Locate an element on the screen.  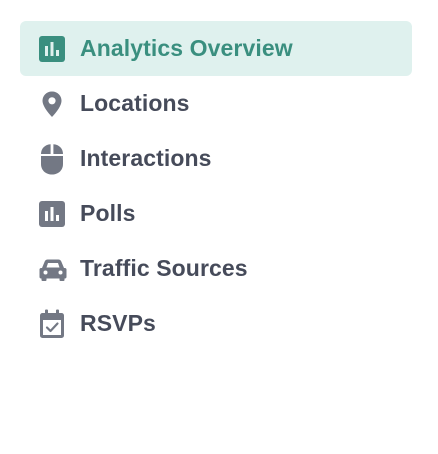
nav-label-interactions: Interactions is located at coordinates (146, 158).